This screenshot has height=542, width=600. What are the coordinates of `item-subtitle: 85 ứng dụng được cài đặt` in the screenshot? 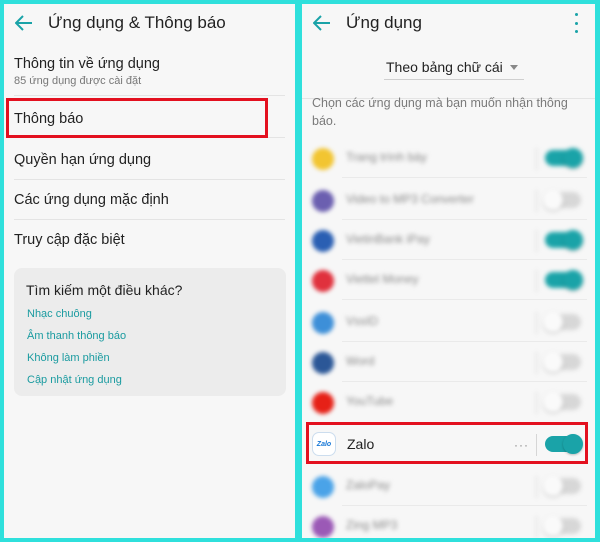 It's located at (78, 81).